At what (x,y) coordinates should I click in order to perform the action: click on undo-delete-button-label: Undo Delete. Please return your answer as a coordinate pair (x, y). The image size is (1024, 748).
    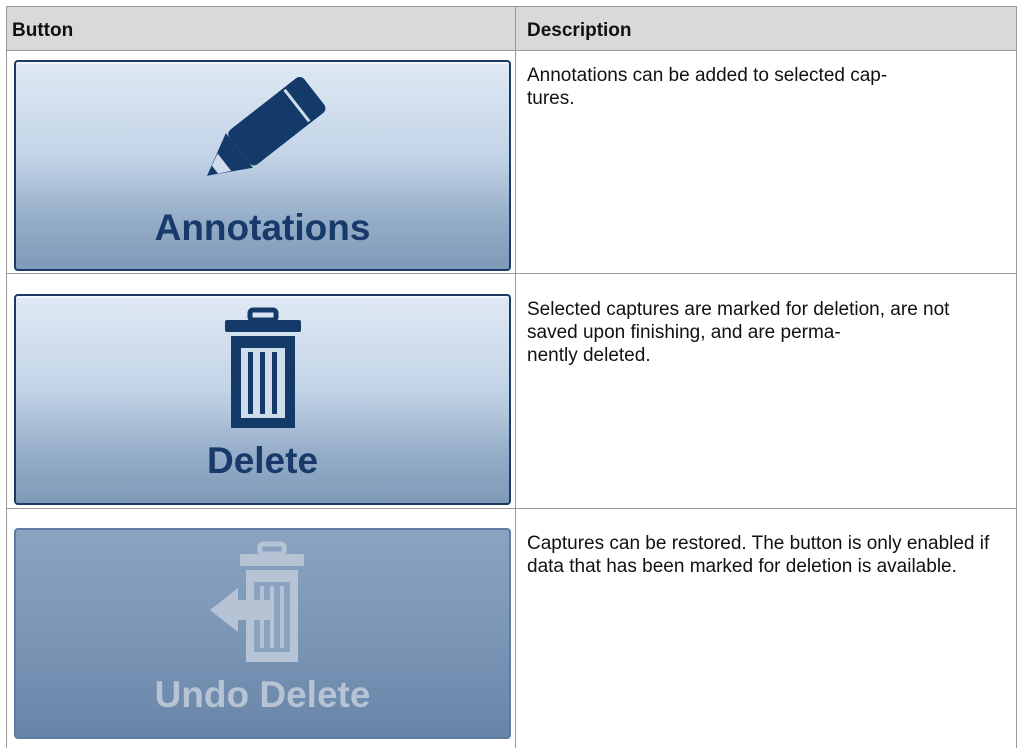
    Looking at the image, I should click on (262, 694).